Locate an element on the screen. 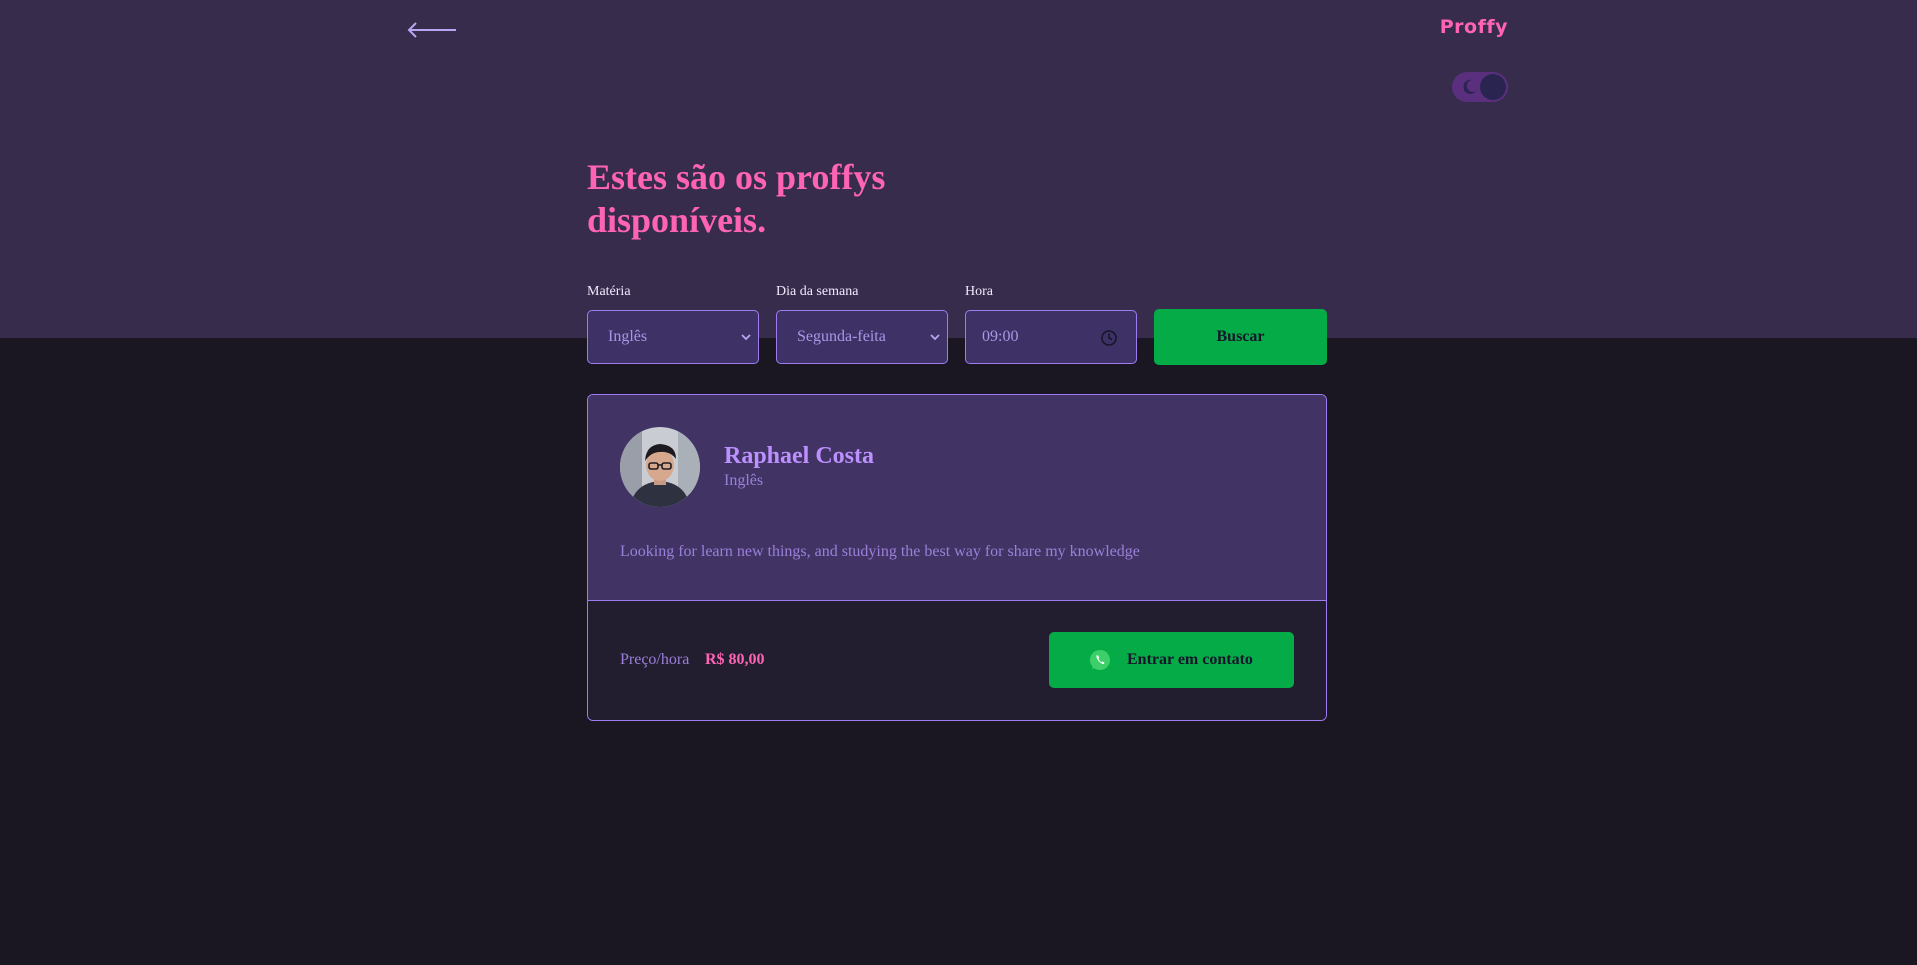 The width and height of the screenshot is (1917, 965). price-label: Preço/hora is located at coordinates (655, 659).